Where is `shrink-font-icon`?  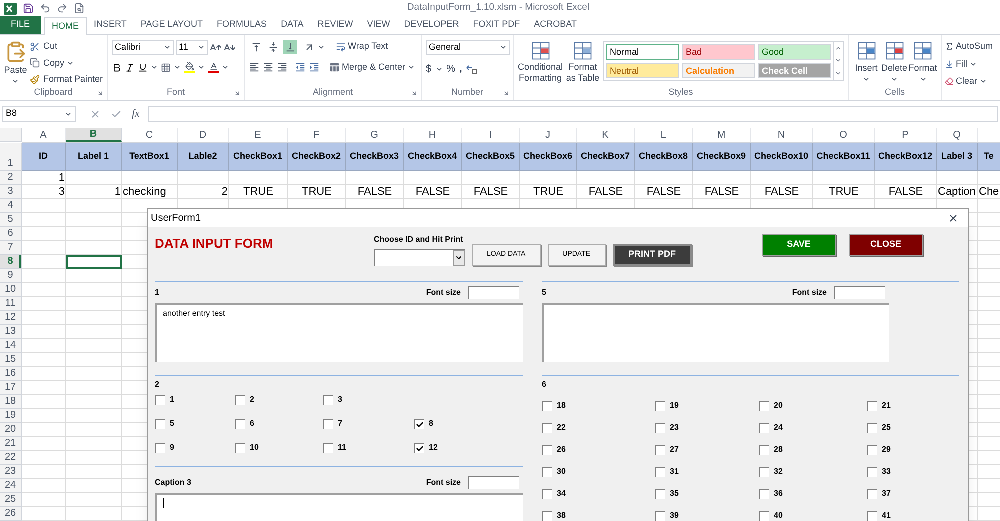
shrink-font-icon is located at coordinates (230, 48).